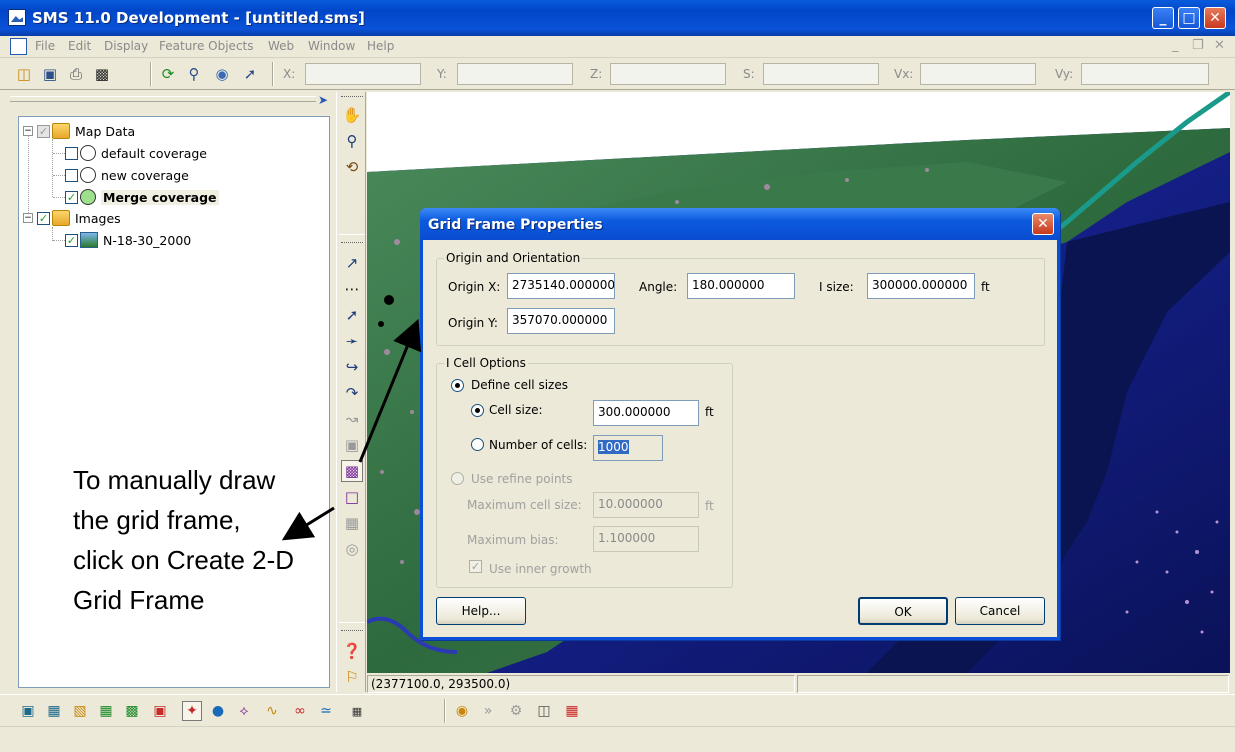 Image resolution: width=1235 pixels, height=752 pixels. I want to click on menu-file: File, so click(45, 46).